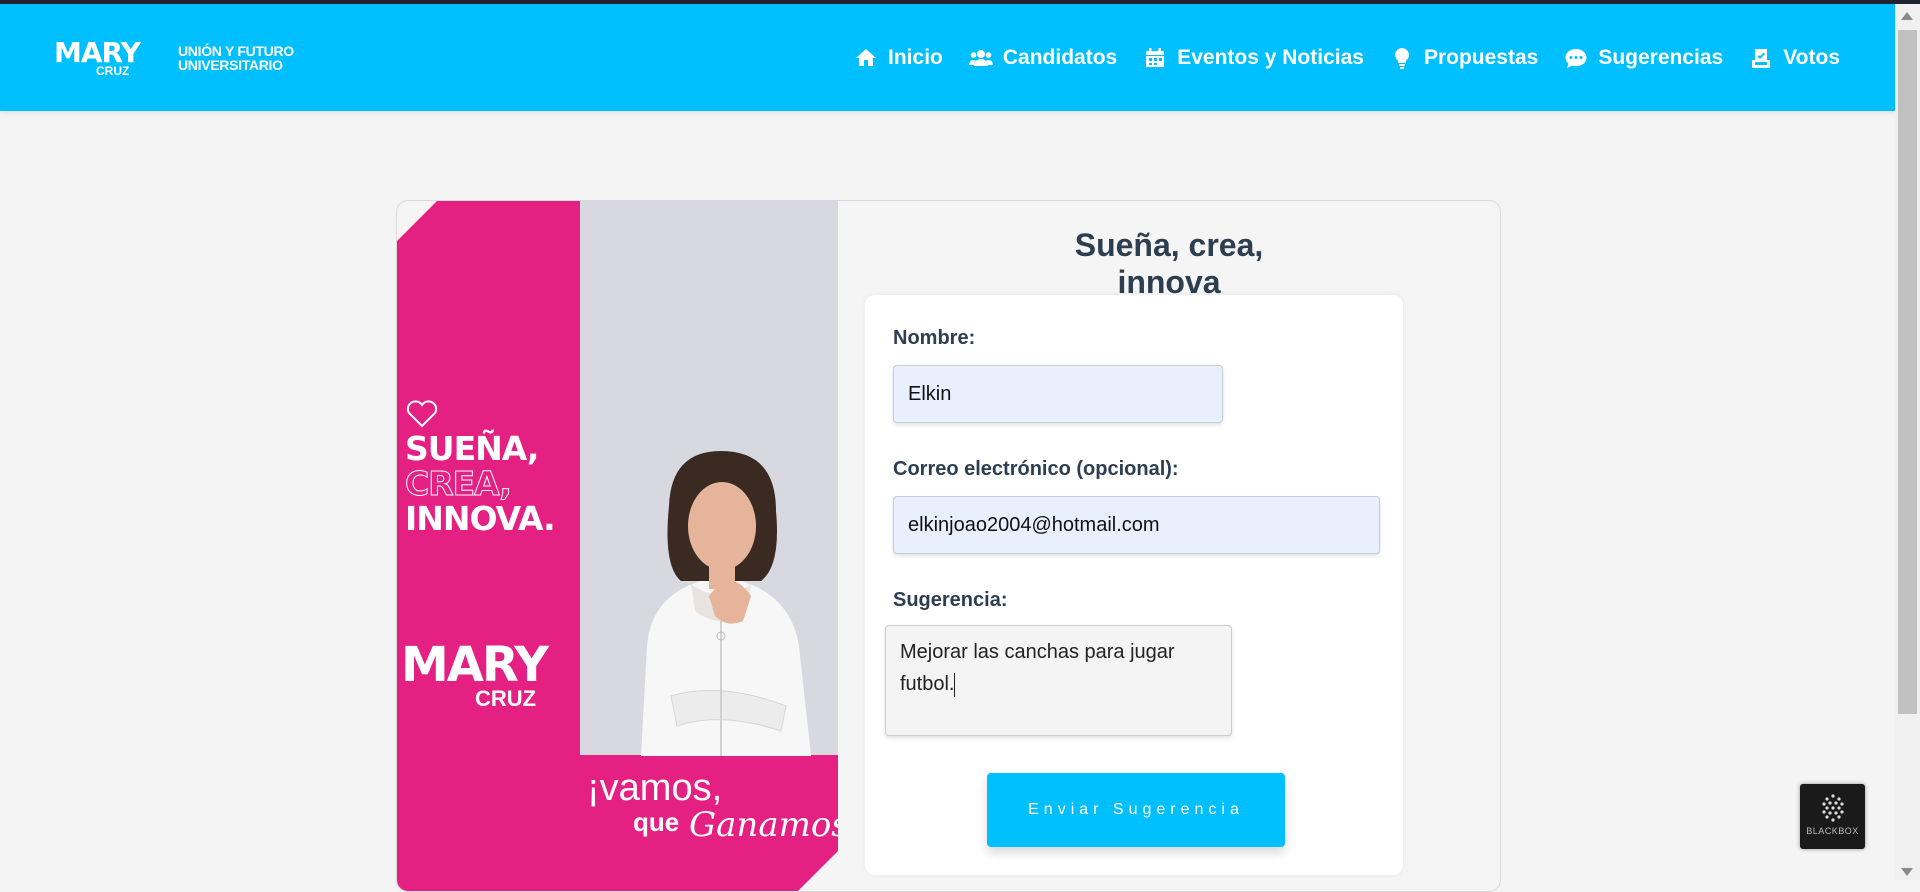  I want to click on chat-icon, so click(1576, 58).